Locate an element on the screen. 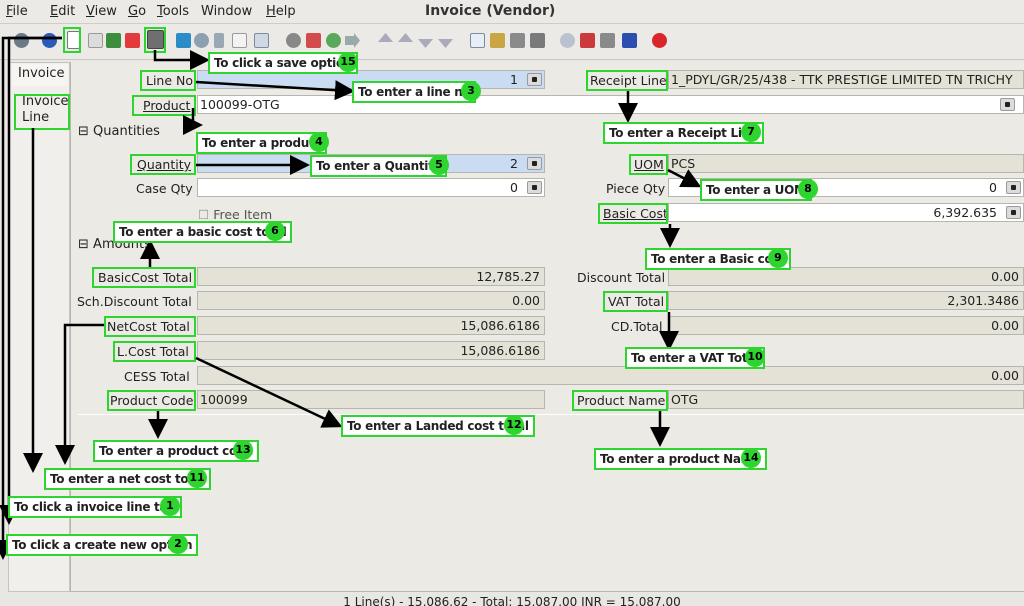 Image resolution: width=1024 pixels, height=606 pixels. next-record-icon is located at coordinates (425, 43).